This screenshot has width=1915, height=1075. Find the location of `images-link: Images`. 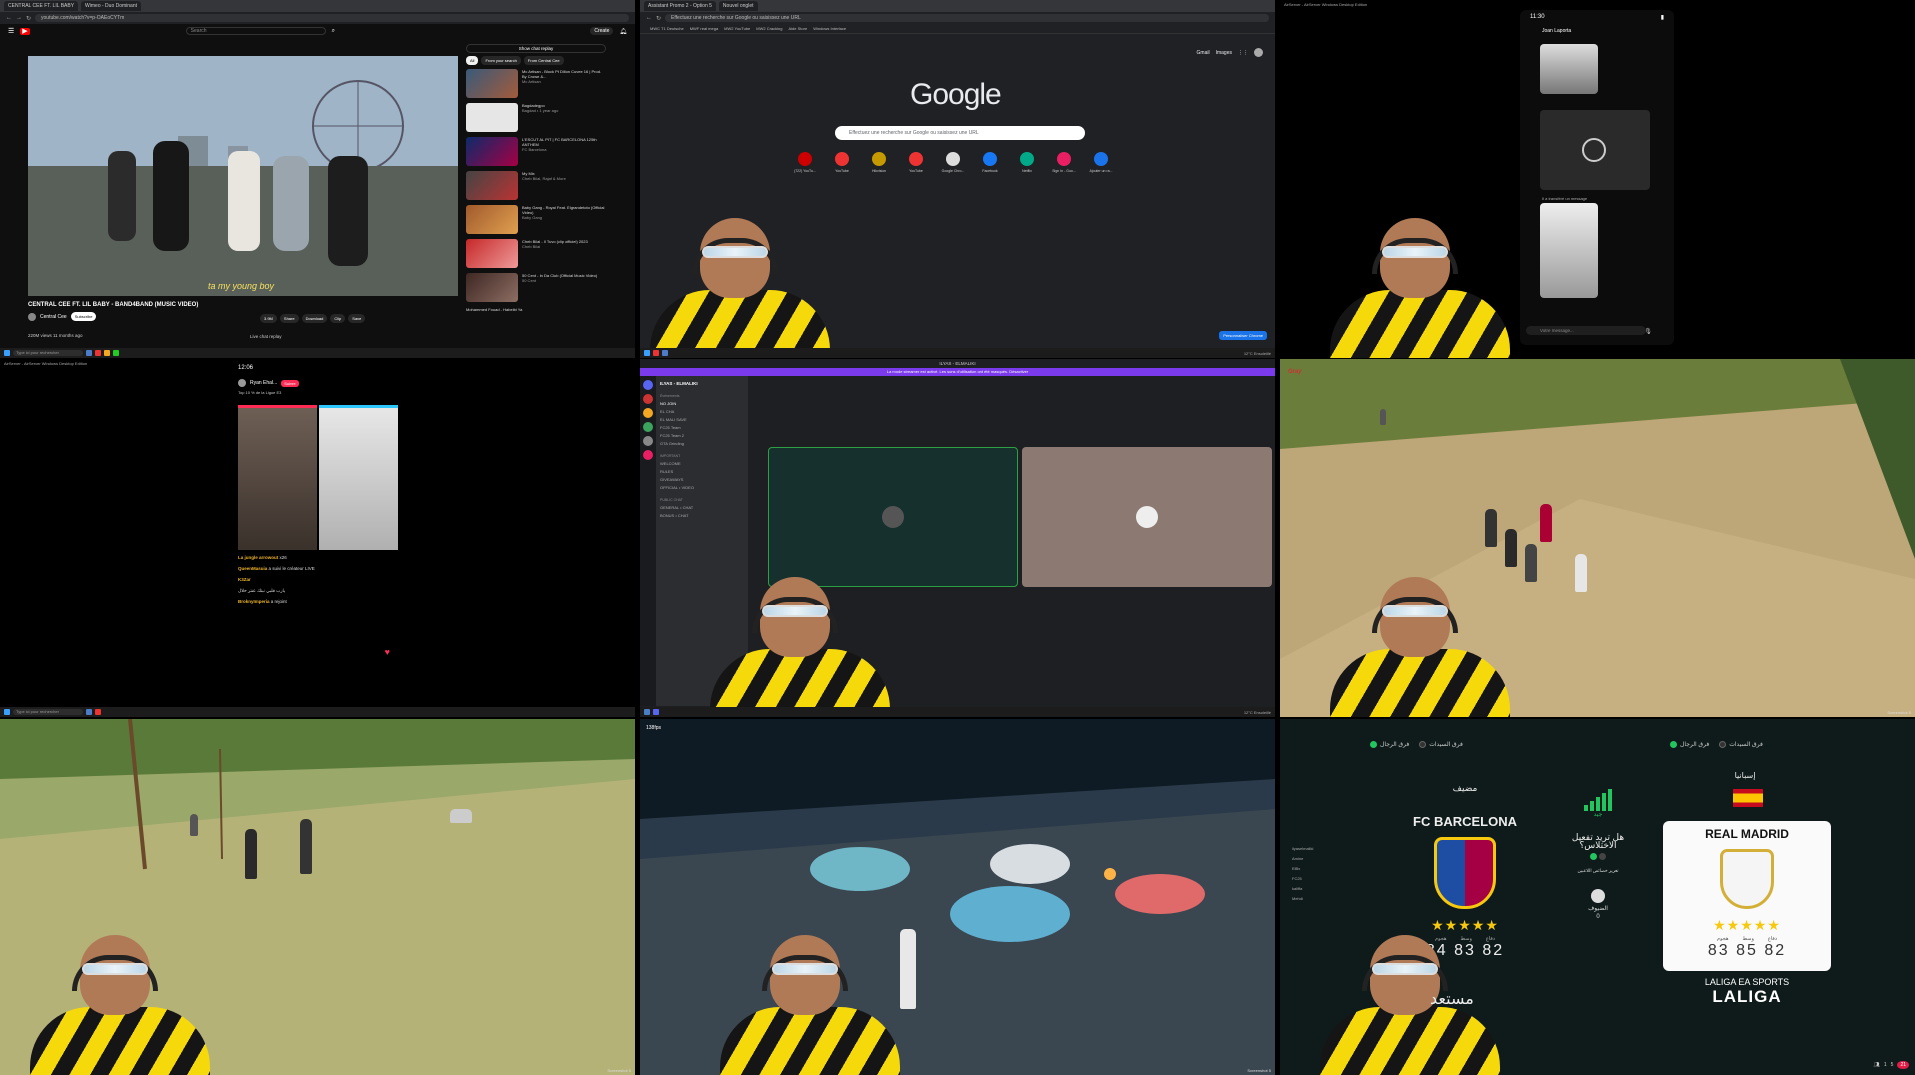

images-link: Images is located at coordinates (1224, 53).